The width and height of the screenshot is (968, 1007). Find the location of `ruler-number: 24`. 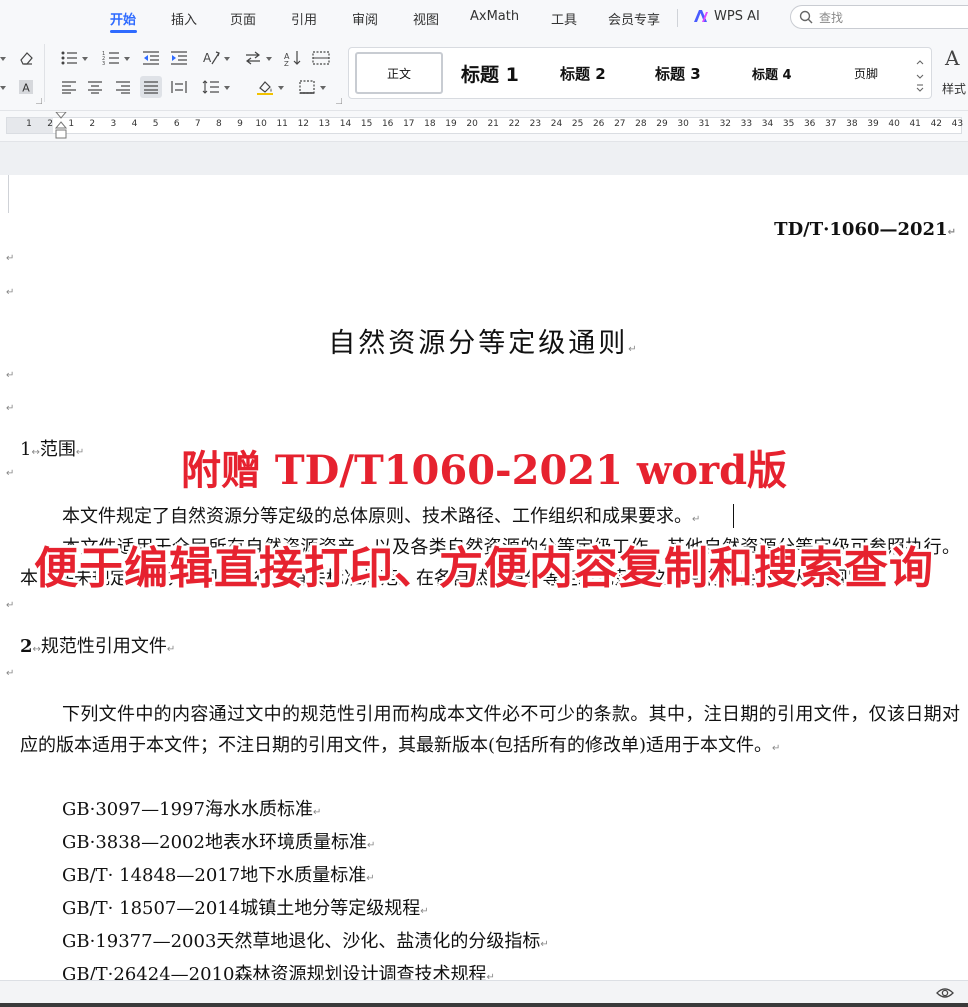

ruler-number: 24 is located at coordinates (556, 124).